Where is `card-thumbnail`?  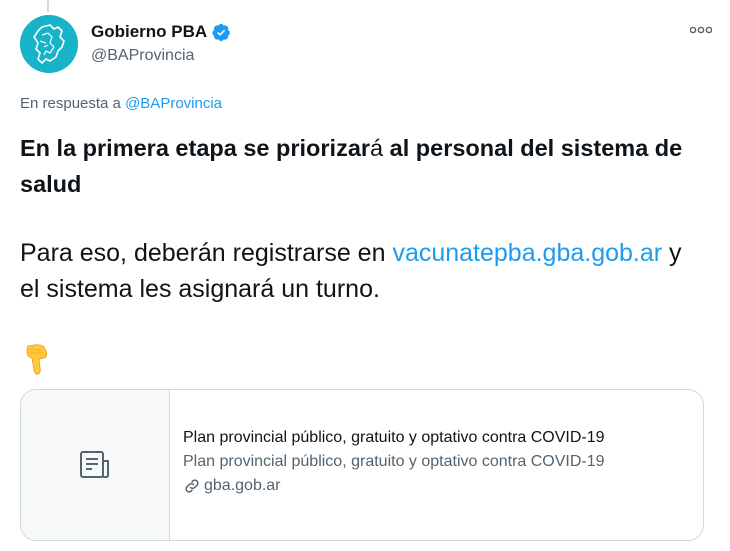
card-thumbnail is located at coordinates (95, 465).